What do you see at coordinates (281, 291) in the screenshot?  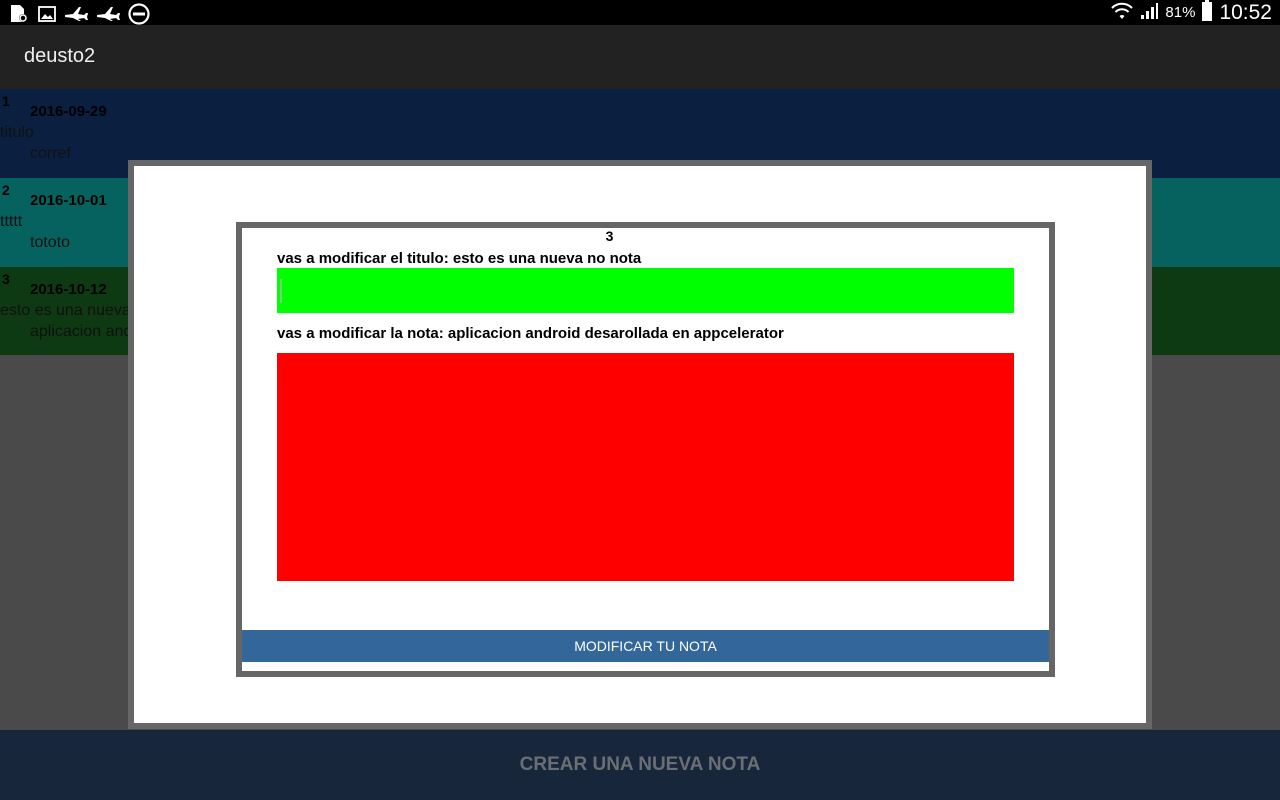 I see `text-cursor` at bounding box center [281, 291].